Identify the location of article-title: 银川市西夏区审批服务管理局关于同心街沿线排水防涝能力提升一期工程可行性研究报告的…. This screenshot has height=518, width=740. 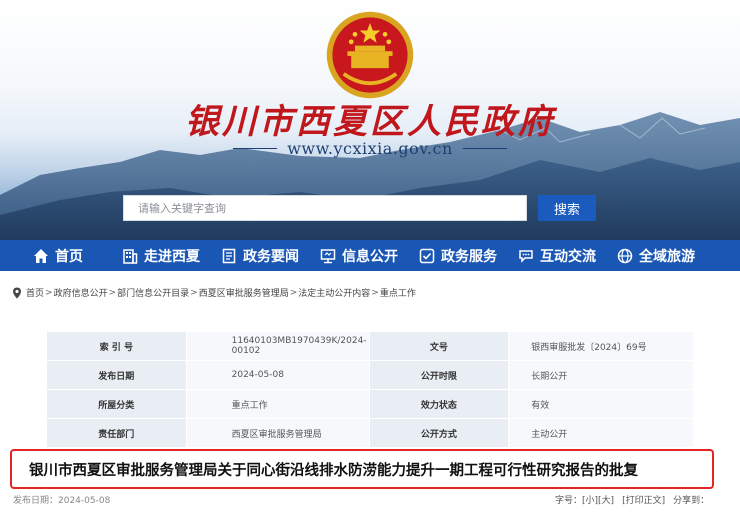
(333, 470).